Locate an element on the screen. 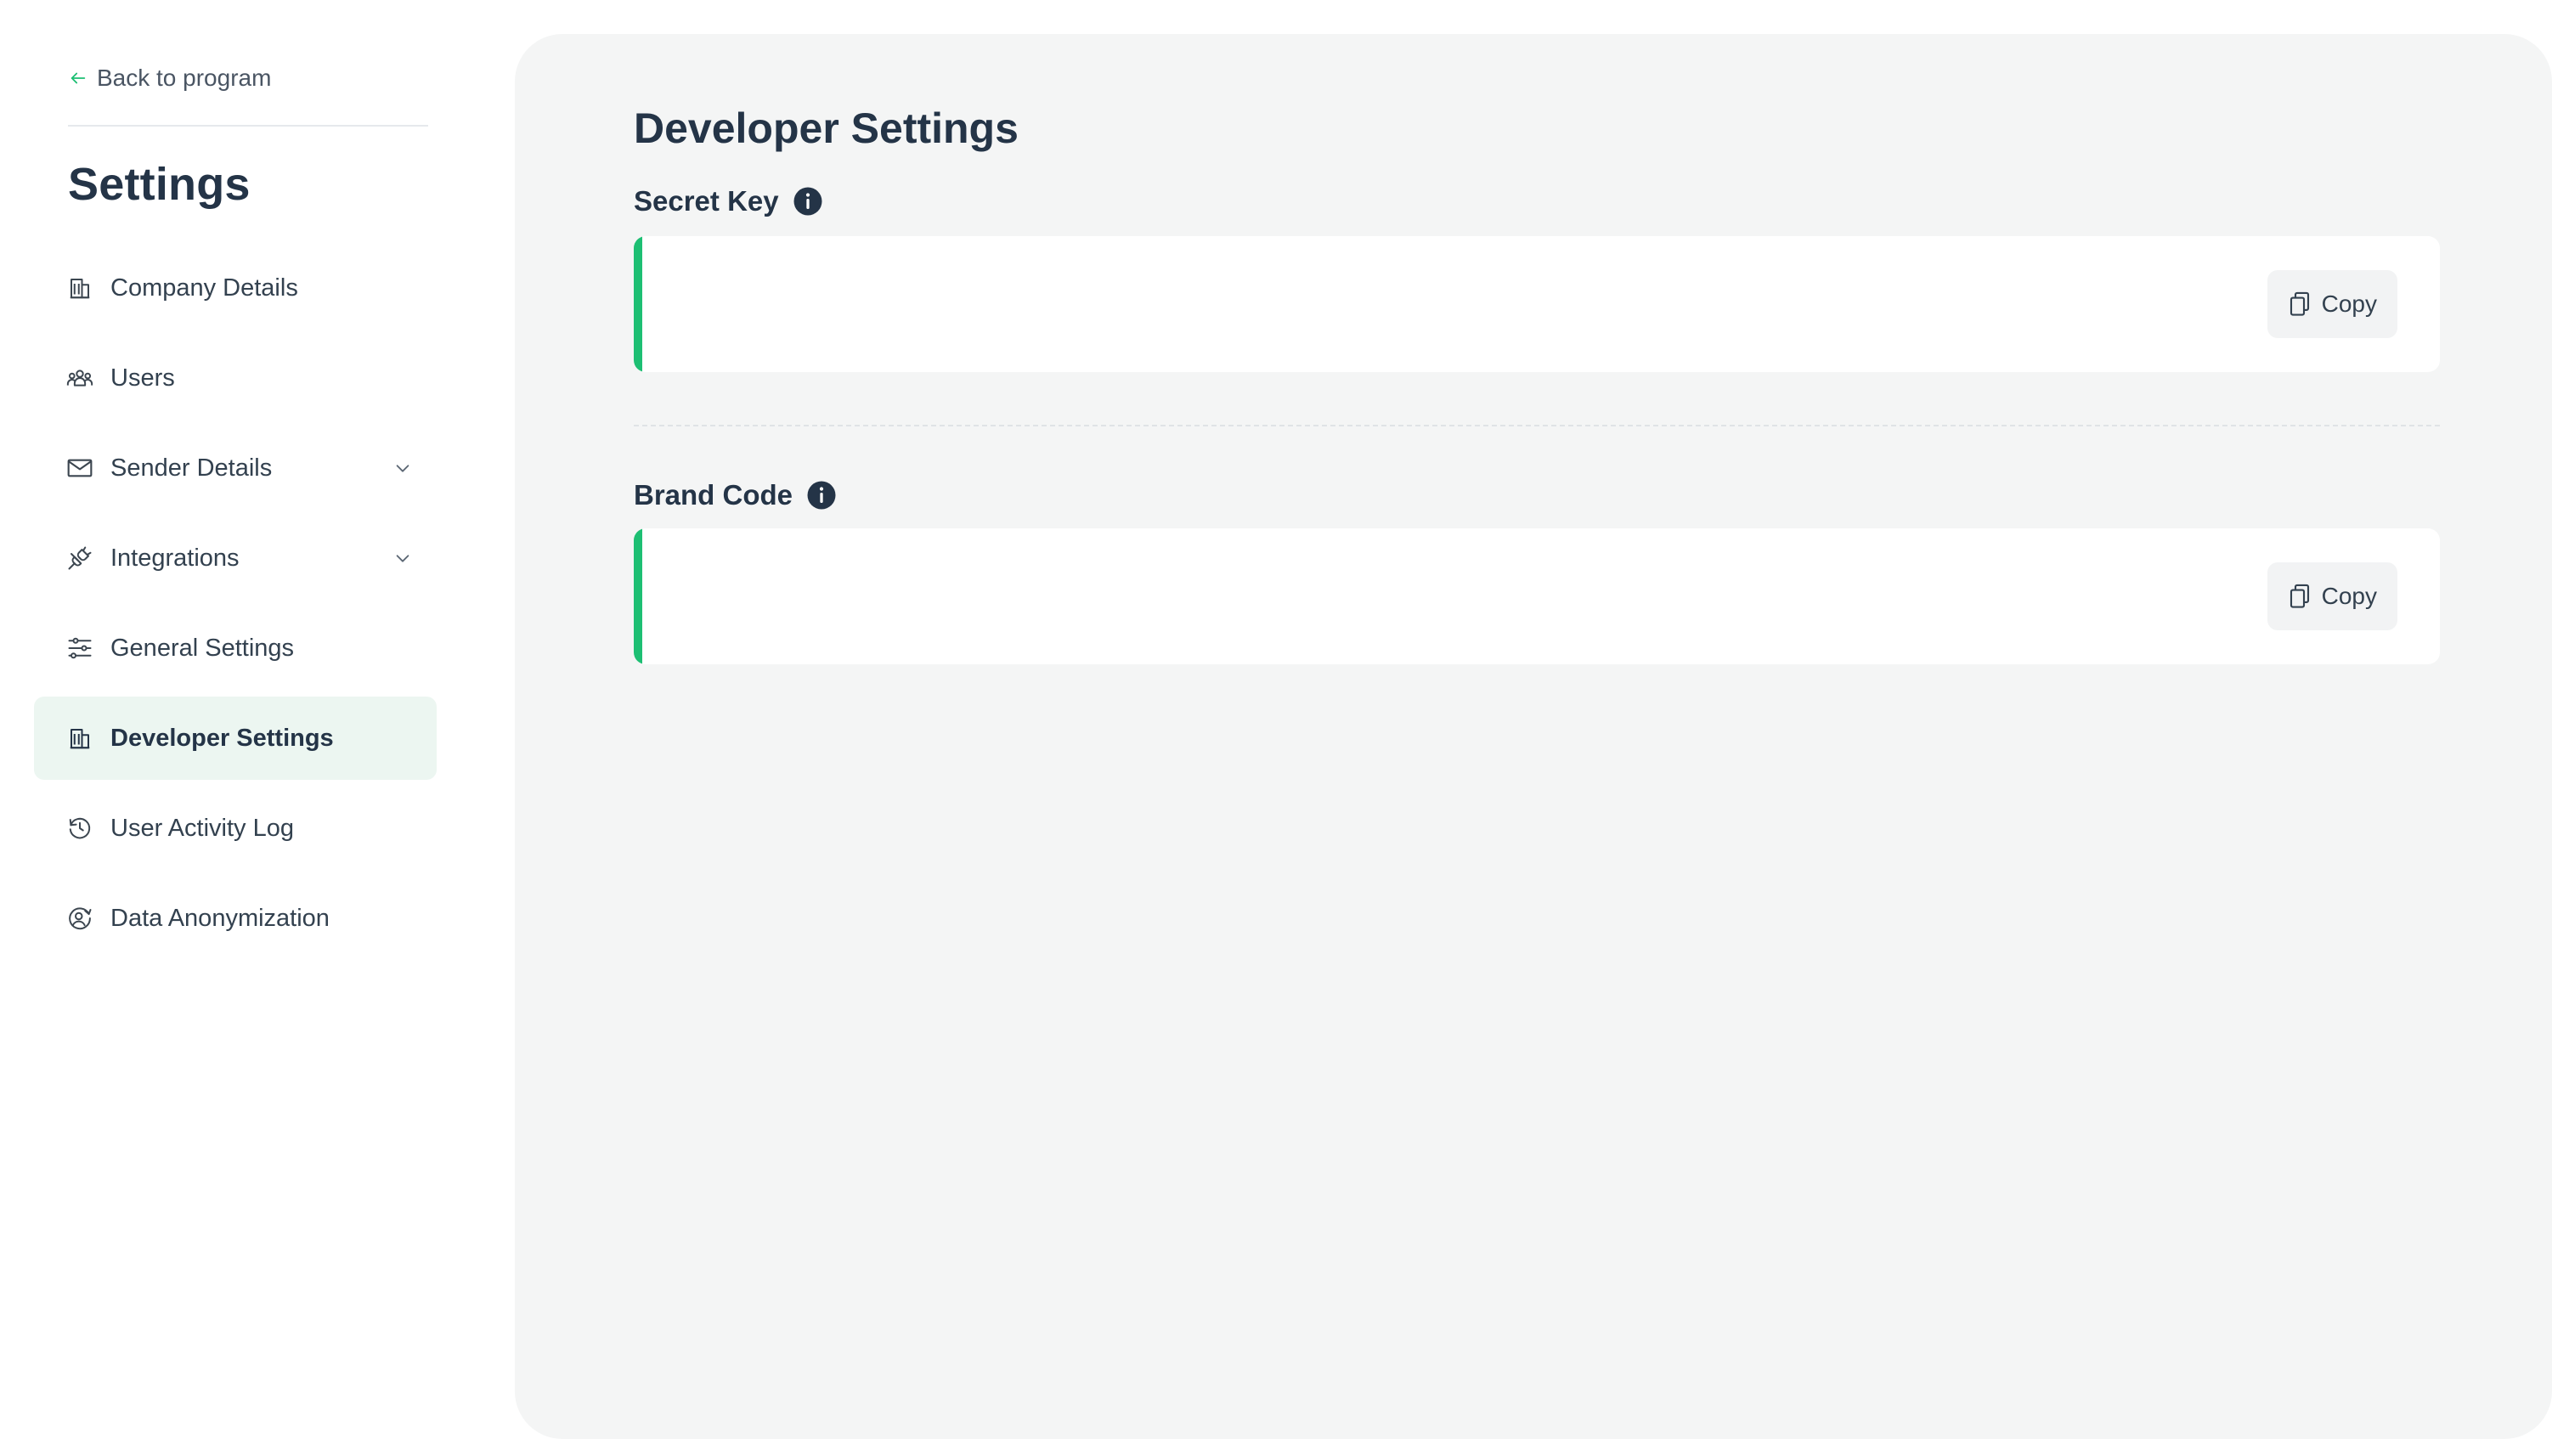 The width and height of the screenshot is (2569, 1456). sidebar-item-integrations: Integrations is located at coordinates (236, 558).